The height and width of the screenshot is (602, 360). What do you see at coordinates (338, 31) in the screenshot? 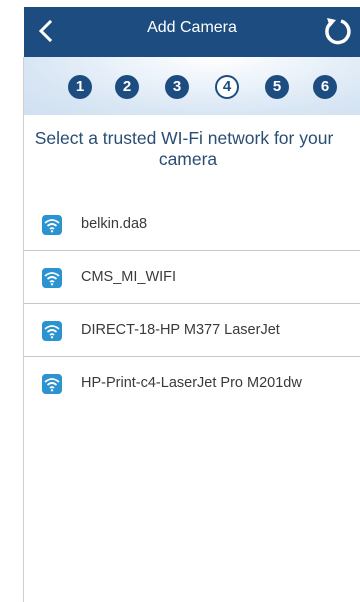
I see `refresh-icon` at bounding box center [338, 31].